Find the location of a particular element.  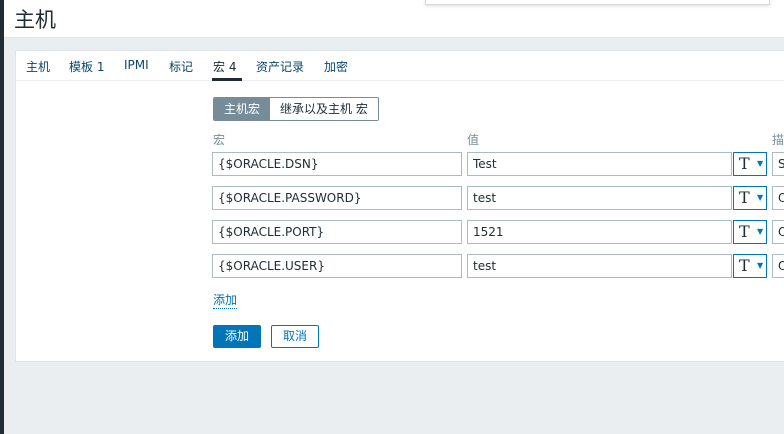

tab-tags: 标记 is located at coordinates (181, 66).